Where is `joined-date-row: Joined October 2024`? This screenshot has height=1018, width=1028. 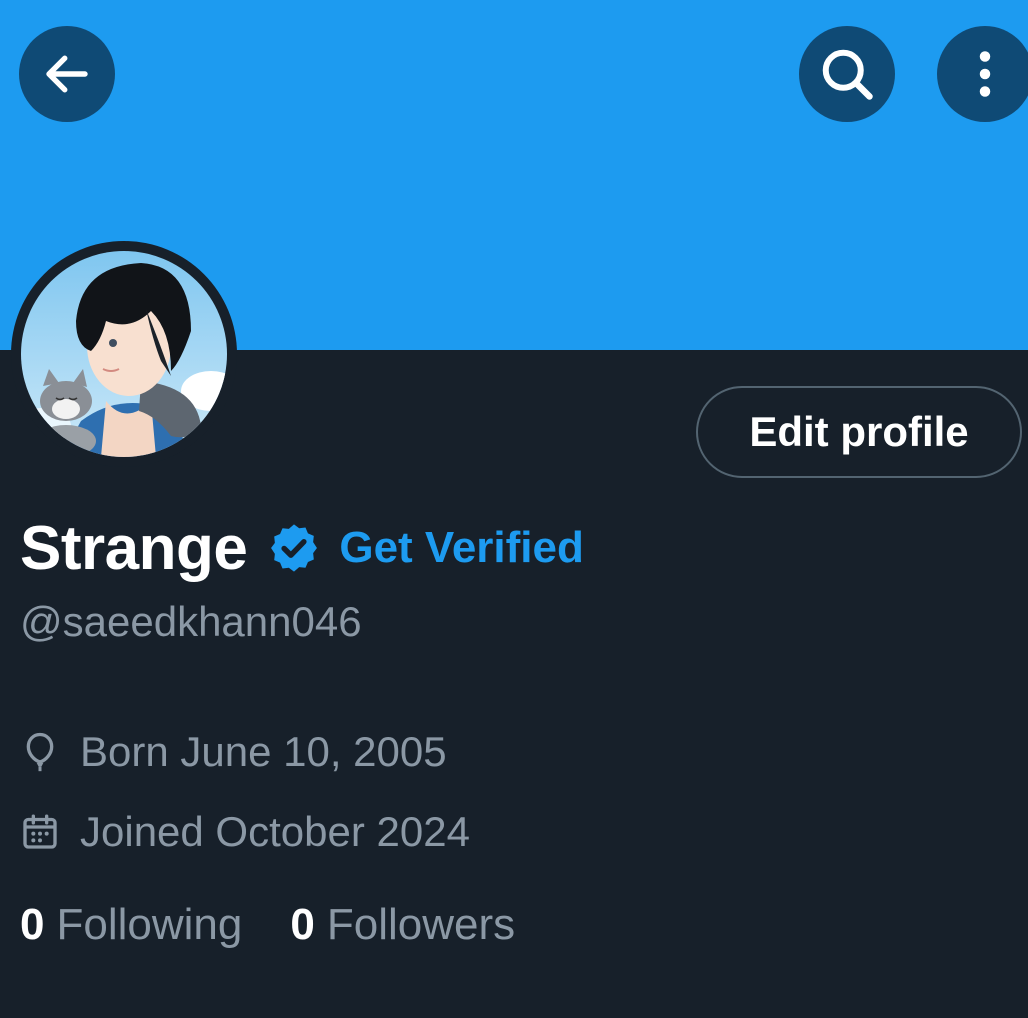 joined-date-row: Joined October 2024 is located at coordinates (245, 832).